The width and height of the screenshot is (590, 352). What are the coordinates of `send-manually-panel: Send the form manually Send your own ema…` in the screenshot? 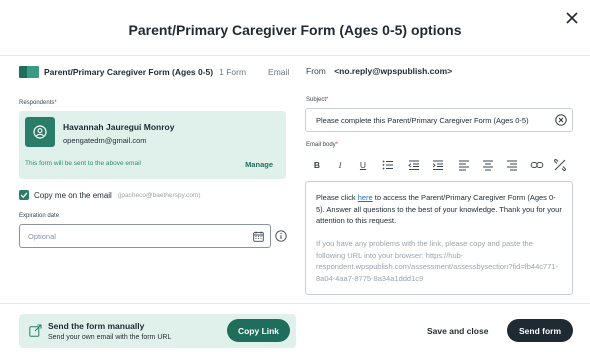 It's located at (157, 331).